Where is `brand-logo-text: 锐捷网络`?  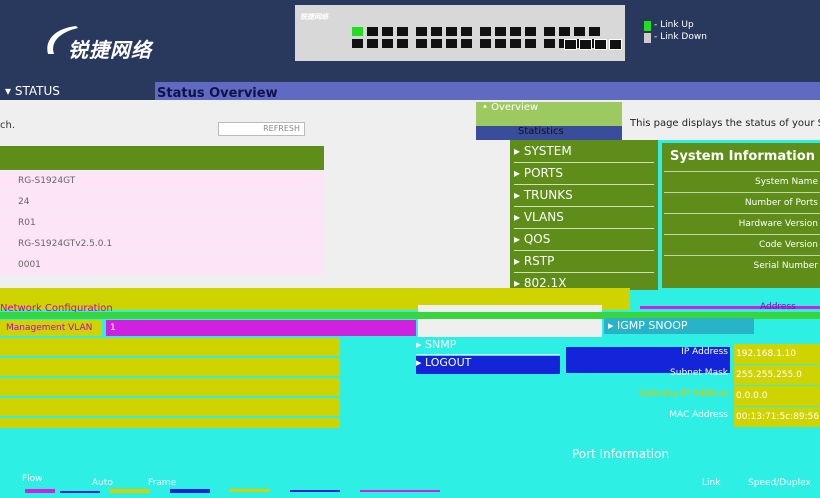
brand-logo-text: 锐捷网络 is located at coordinates (110, 50).